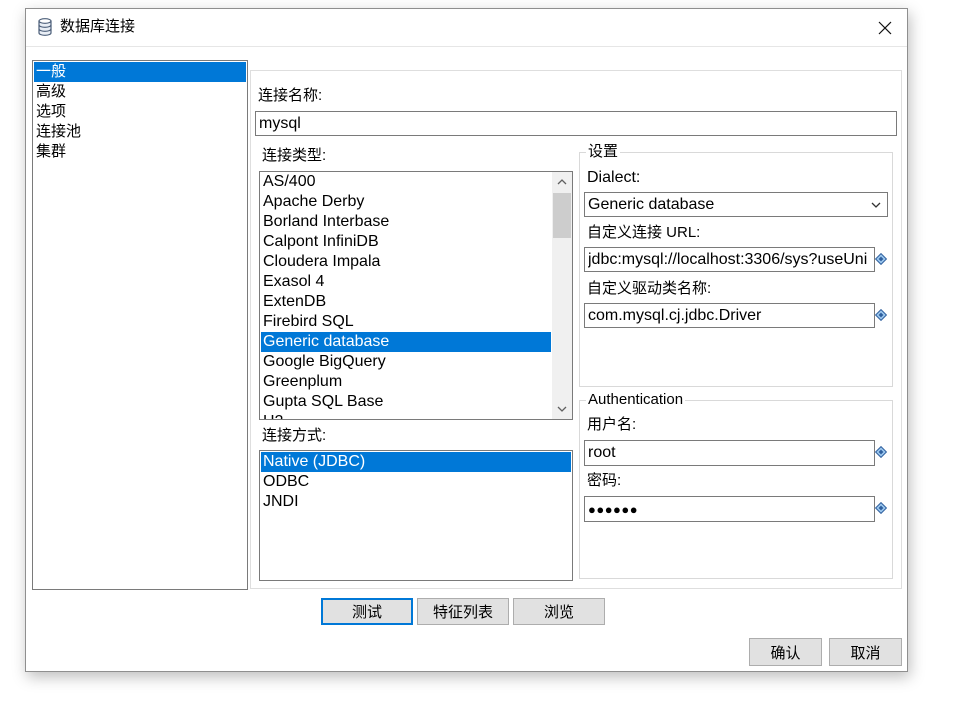  I want to click on password-label: 密码:, so click(604, 480).